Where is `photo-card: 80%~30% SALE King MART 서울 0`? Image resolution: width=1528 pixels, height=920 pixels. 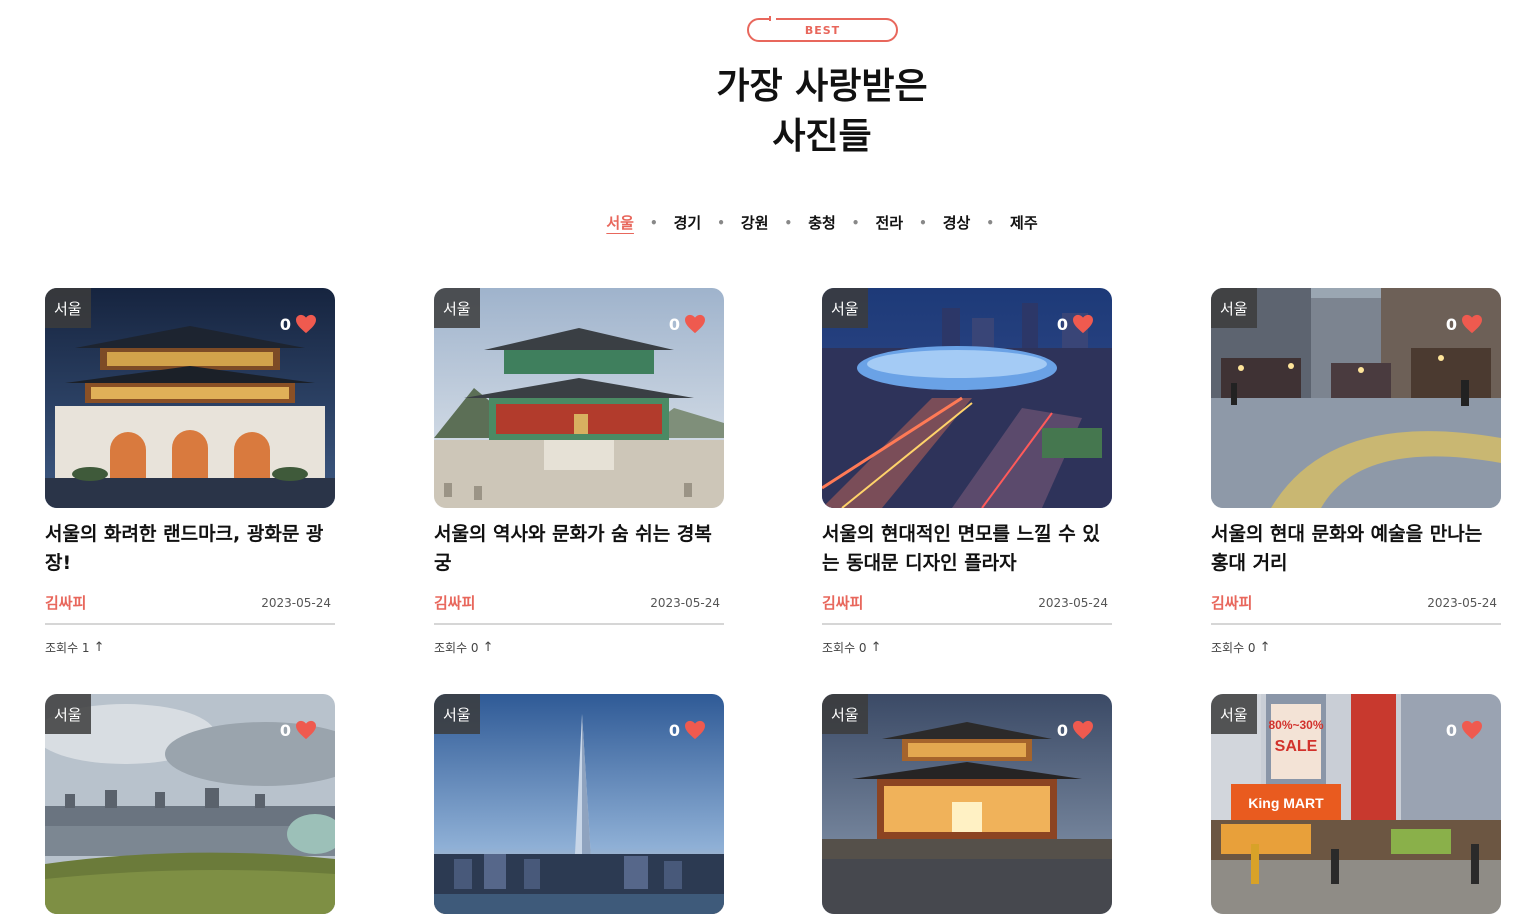
photo-card: 80%~30% SALE King MART 서울 0 is located at coordinates (1356, 804).